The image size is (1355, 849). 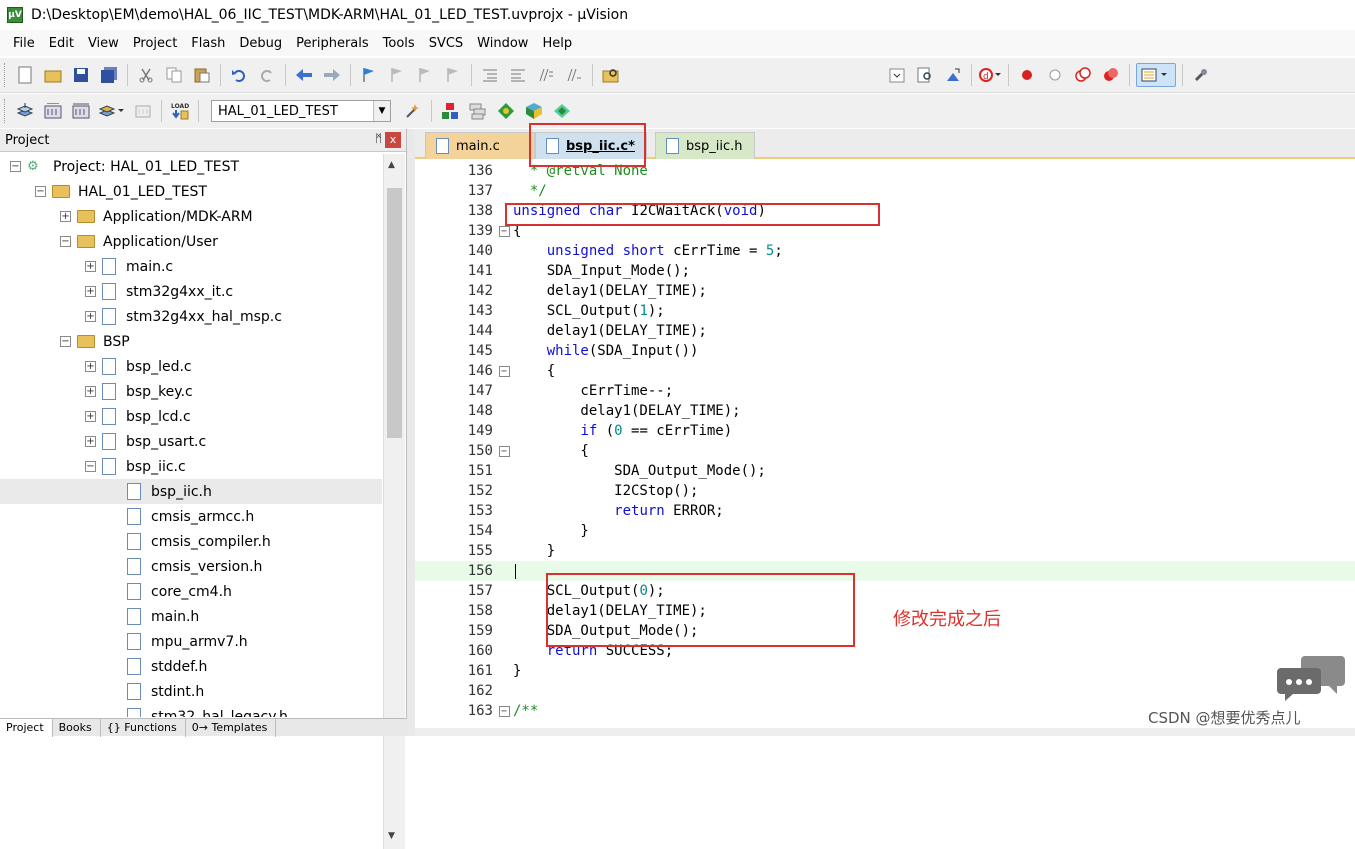 What do you see at coordinates (332, 75) in the screenshot?
I see `nav-forward-icon` at bounding box center [332, 75].